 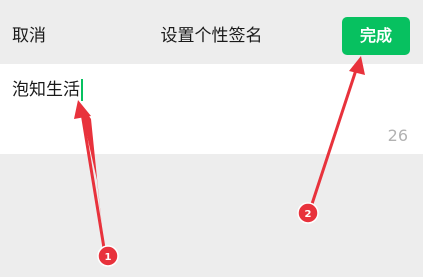 I want to click on marker-1-badge: 1, so click(x=108, y=256).